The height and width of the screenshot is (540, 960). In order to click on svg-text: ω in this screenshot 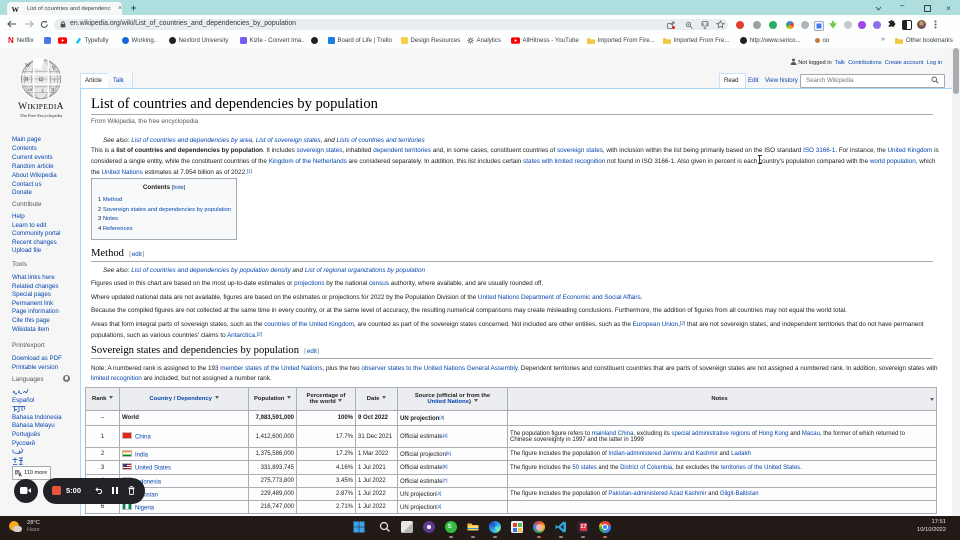, I will do `click(30, 90)`.